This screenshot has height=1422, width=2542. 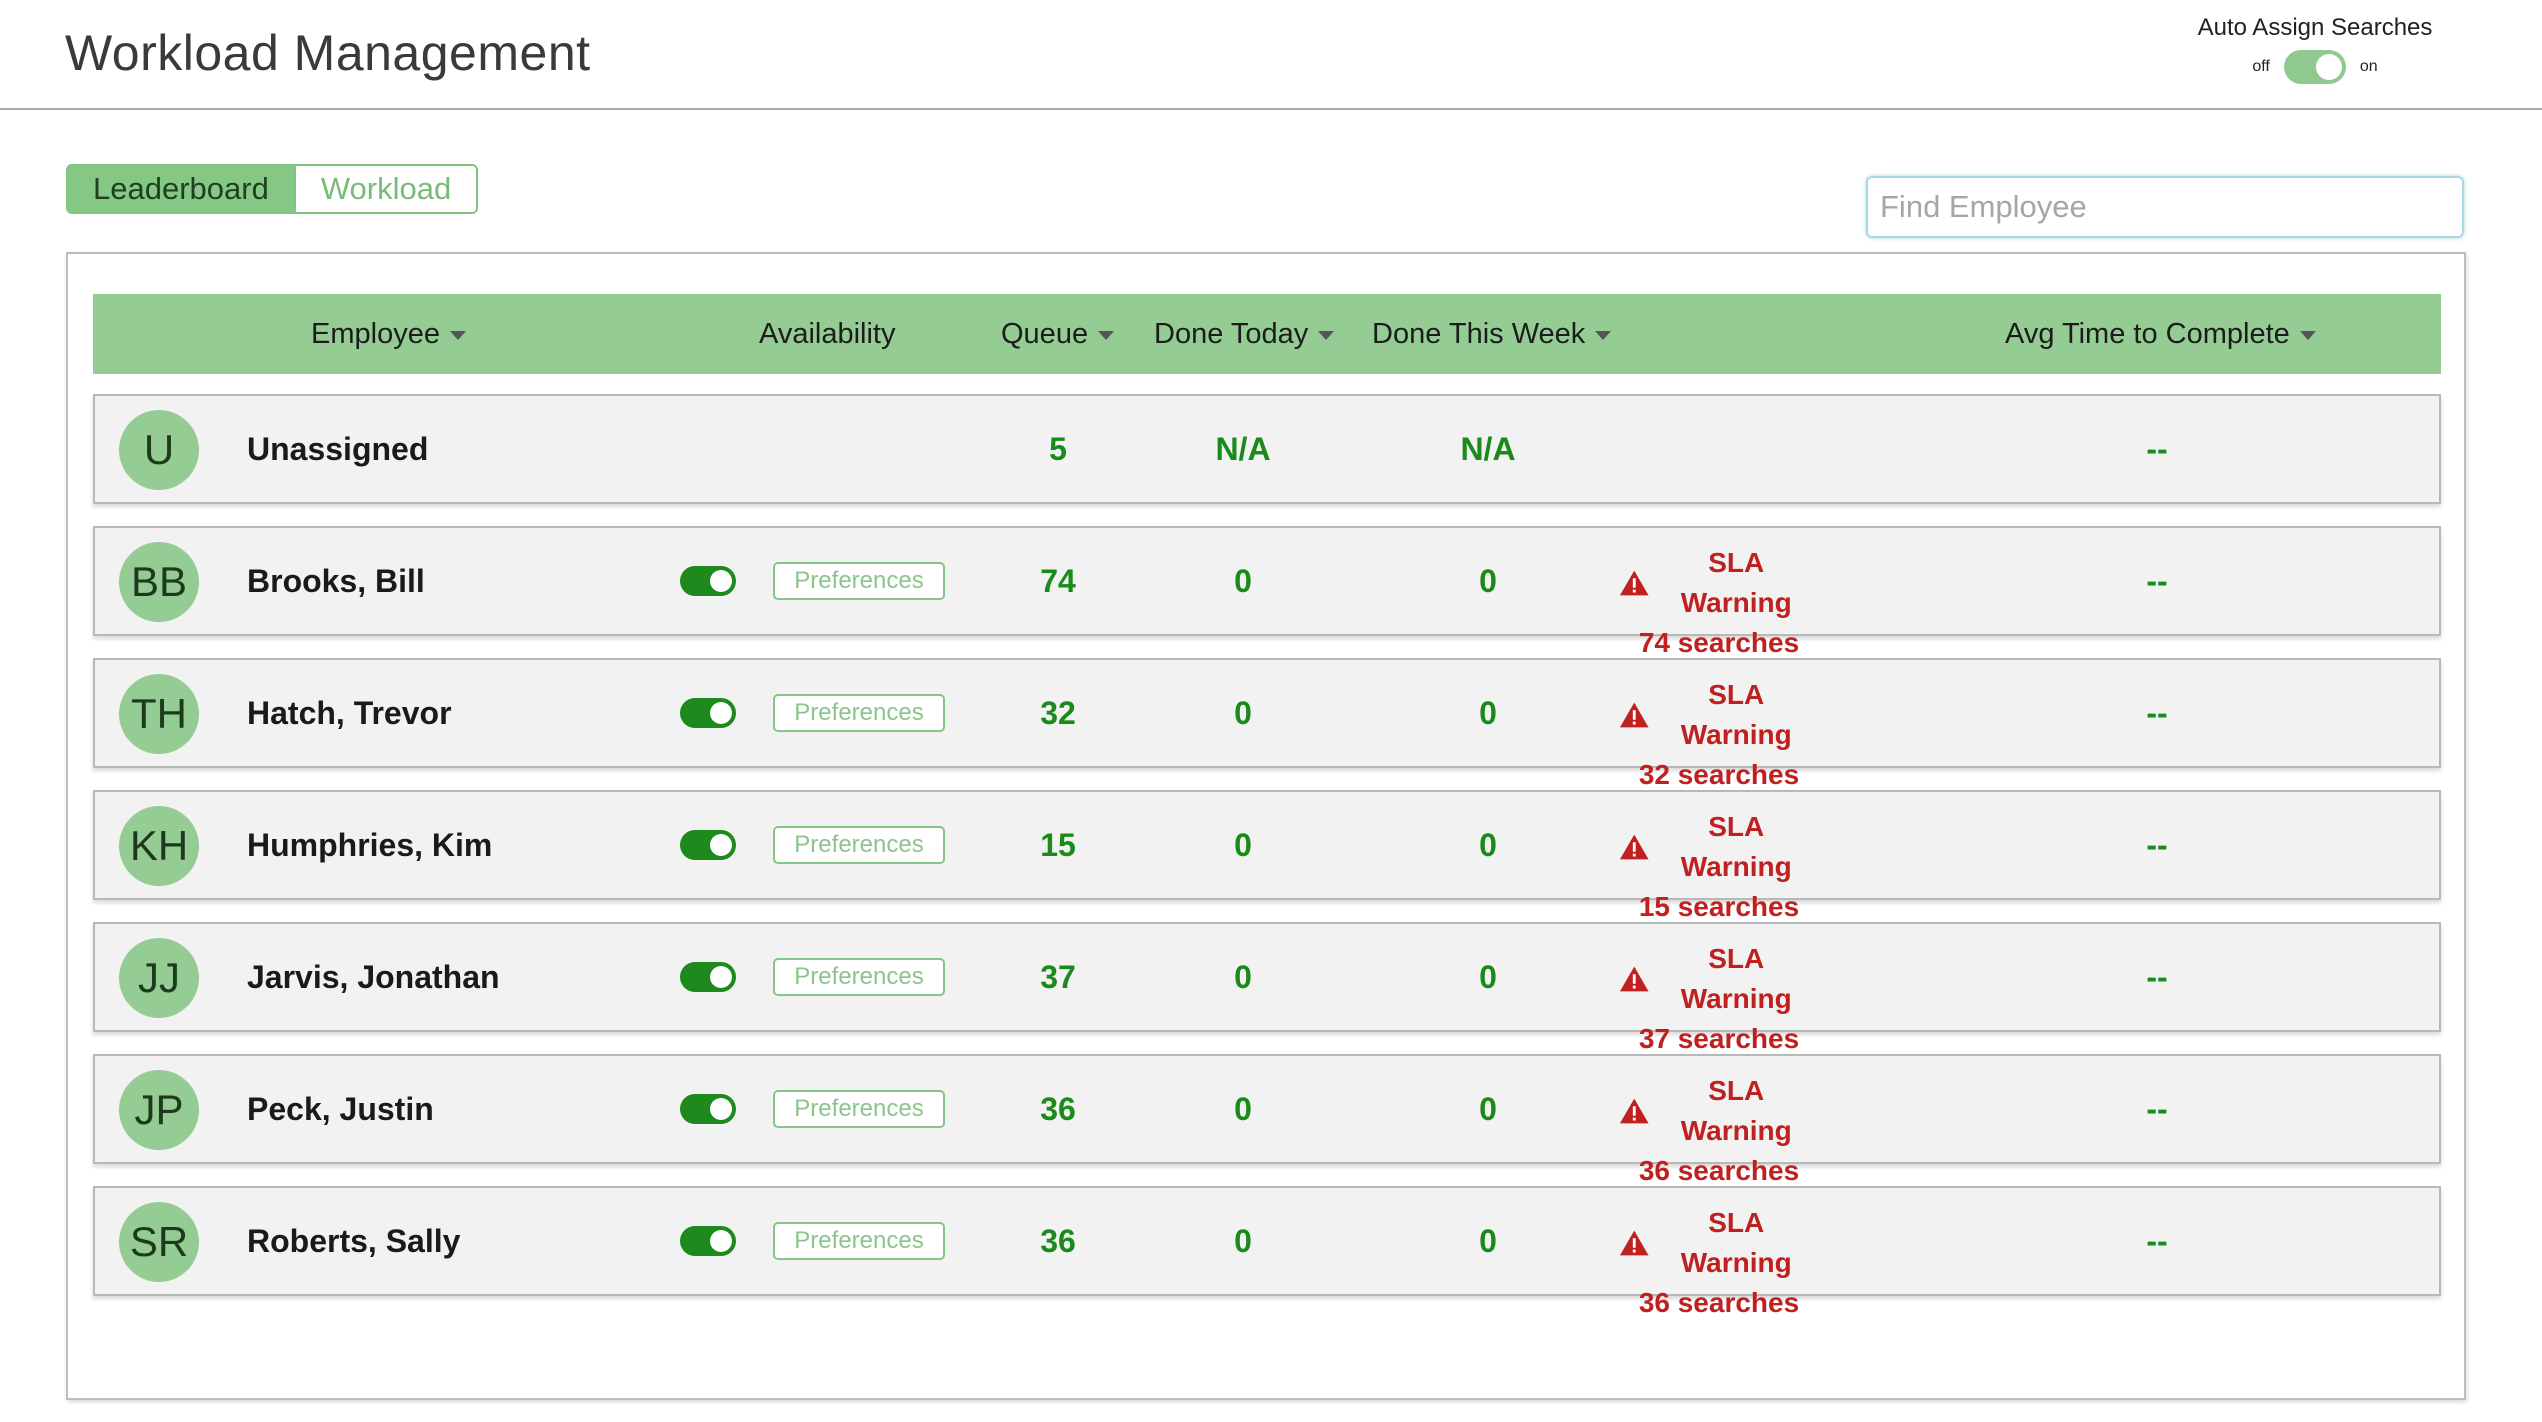 What do you see at coordinates (2315, 49) in the screenshot?
I see `auto-assign-control: Auto Assign Searches off on` at bounding box center [2315, 49].